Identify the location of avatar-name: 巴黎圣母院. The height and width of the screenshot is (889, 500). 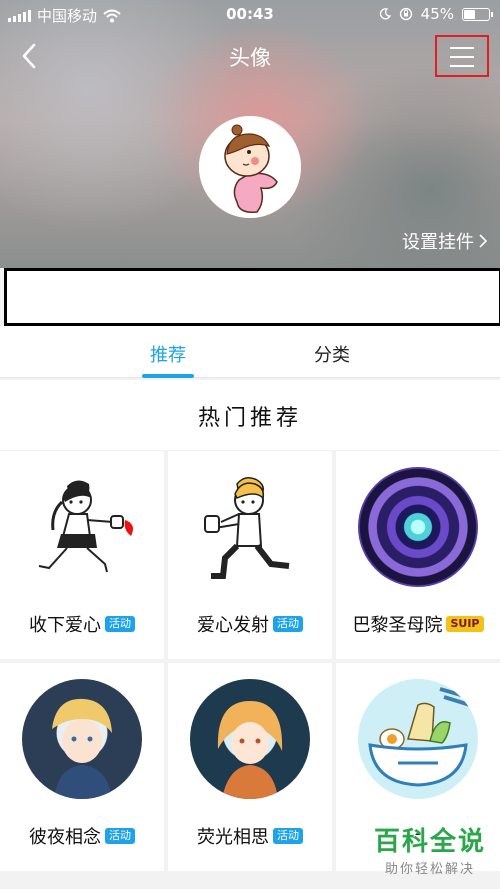
(397, 625).